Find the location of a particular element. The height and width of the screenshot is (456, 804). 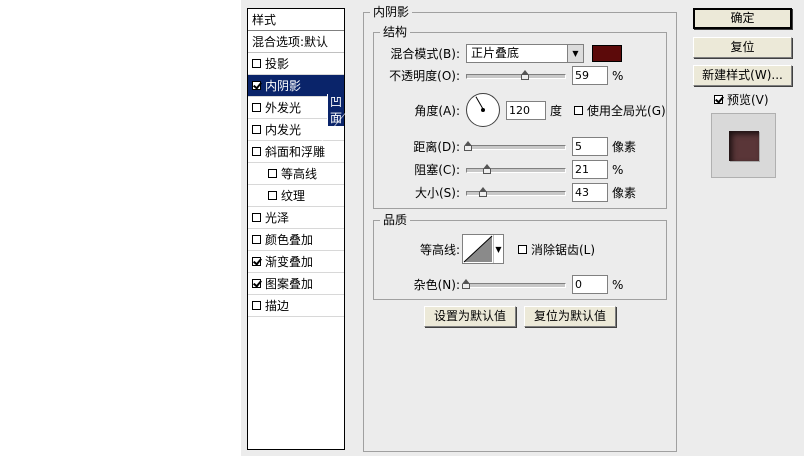

style-item-label: 纹理 is located at coordinates (293, 195).